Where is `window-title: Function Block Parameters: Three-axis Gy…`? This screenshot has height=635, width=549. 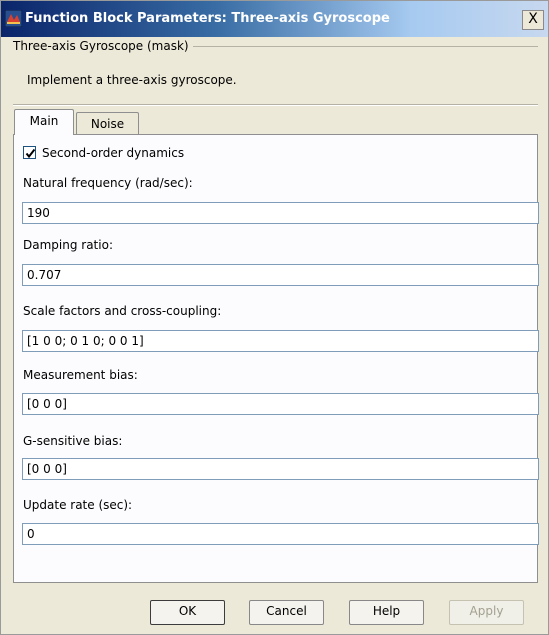 window-title: Function Block Parameters: Three-axis Gy… is located at coordinates (207, 18).